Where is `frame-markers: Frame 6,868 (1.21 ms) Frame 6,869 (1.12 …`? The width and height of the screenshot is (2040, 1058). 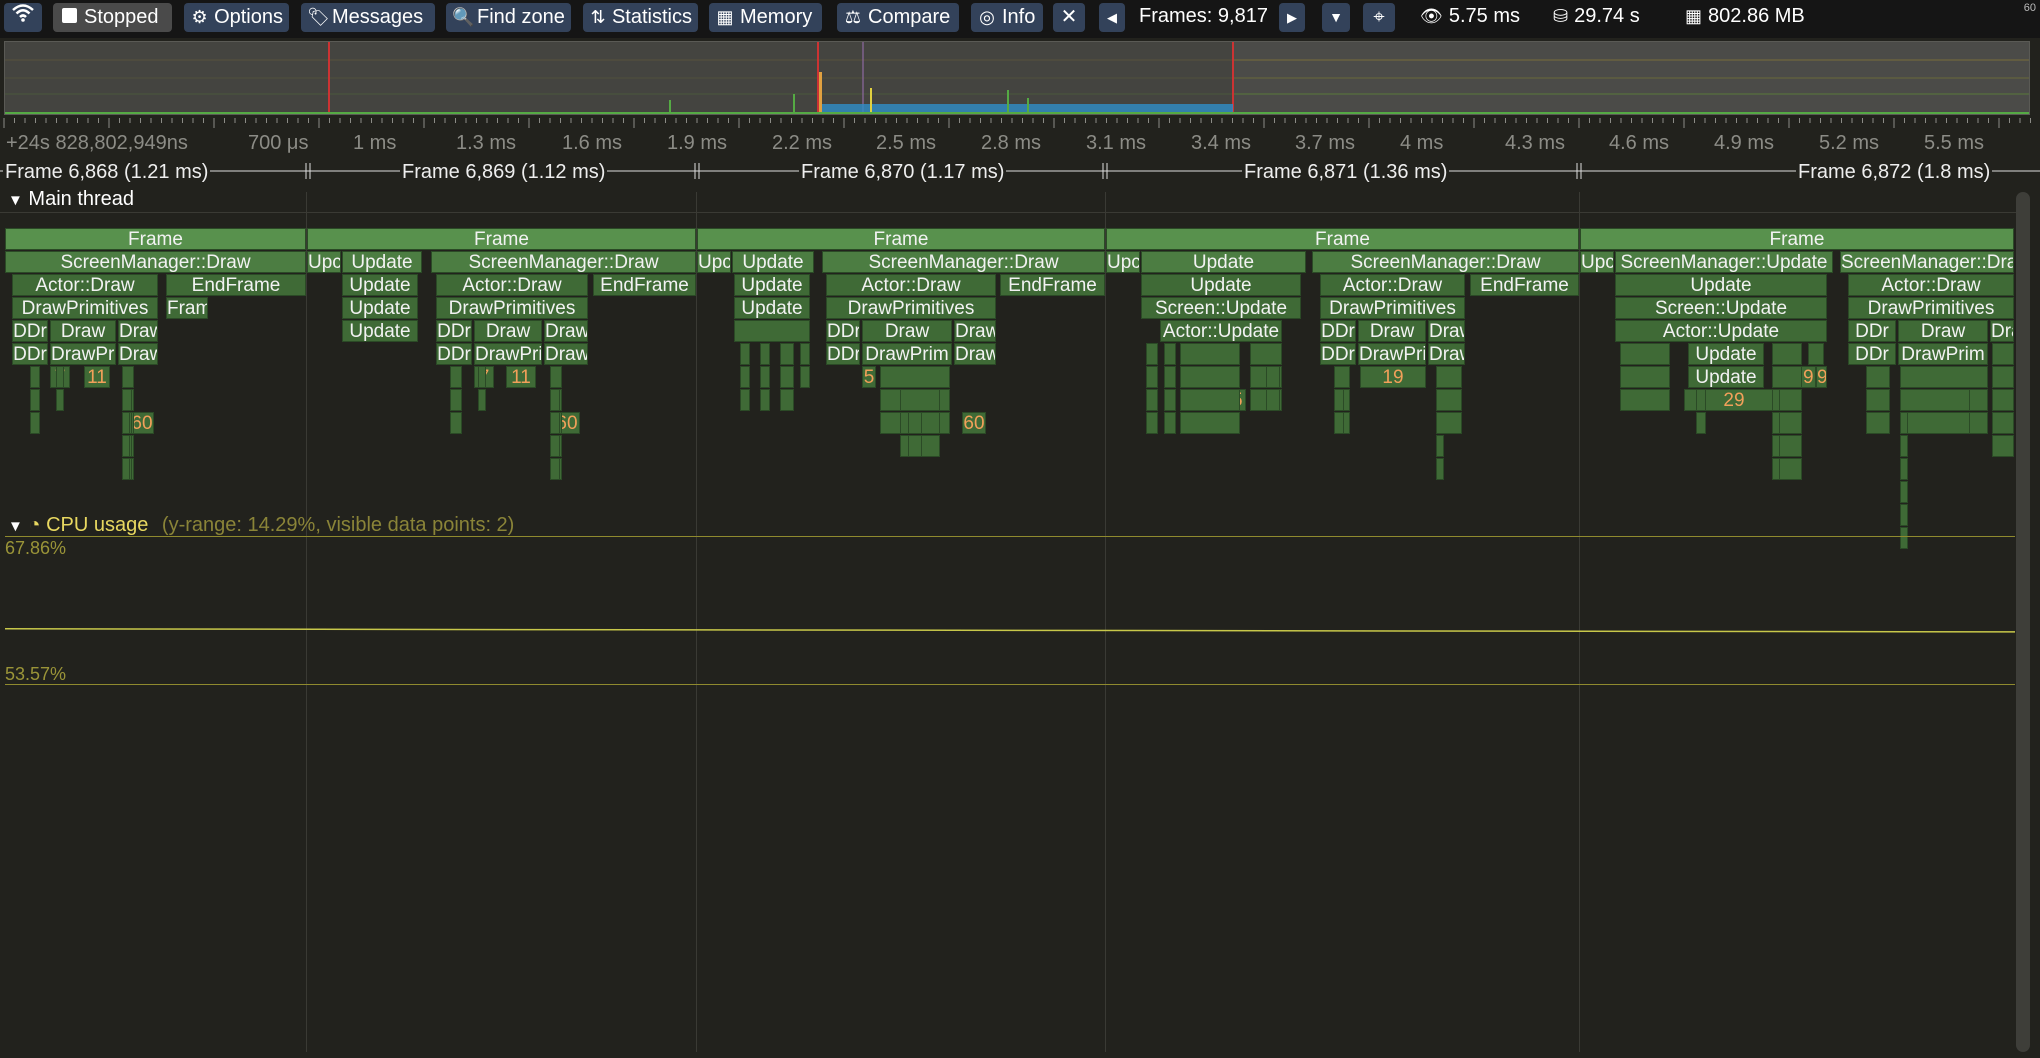
frame-markers: Frame 6,868 (1.21 ms) Frame 6,869 (1.12 … is located at coordinates (1020, 171).